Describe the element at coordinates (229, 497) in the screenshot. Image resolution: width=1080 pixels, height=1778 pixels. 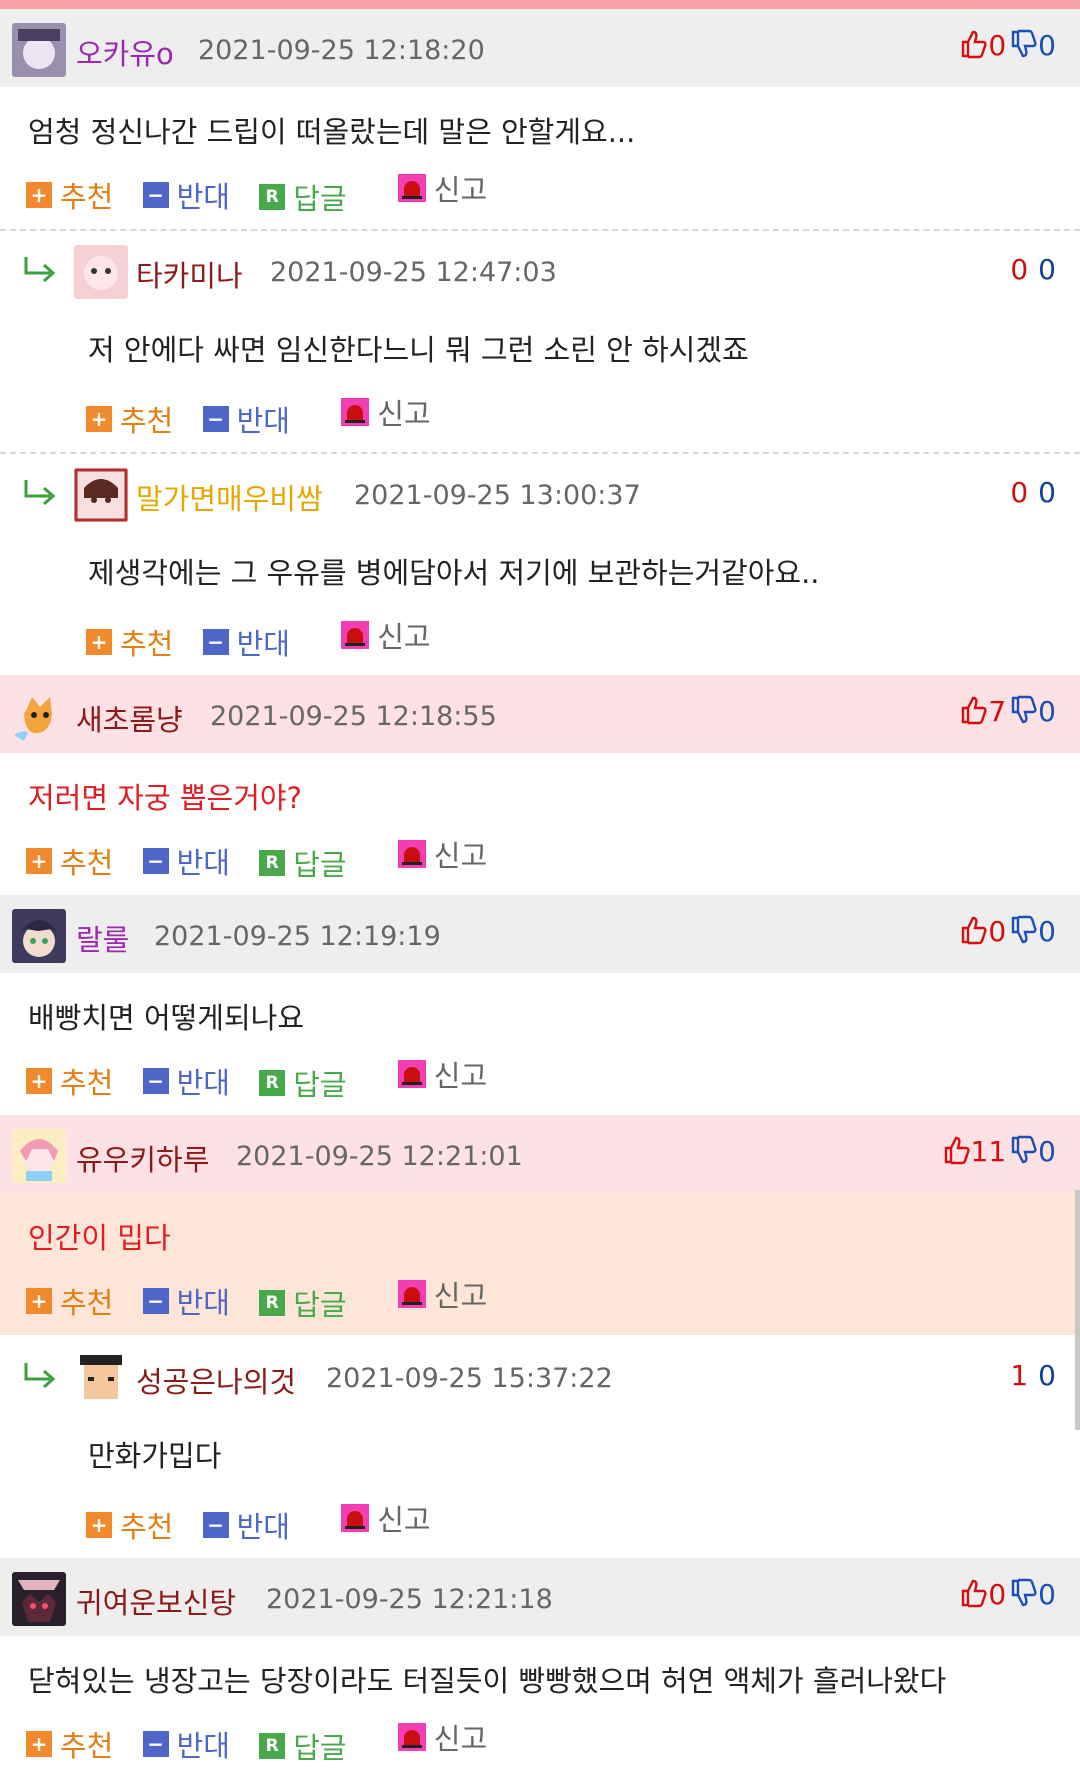
I see `author-name: 말가면매우비쌈` at that location.